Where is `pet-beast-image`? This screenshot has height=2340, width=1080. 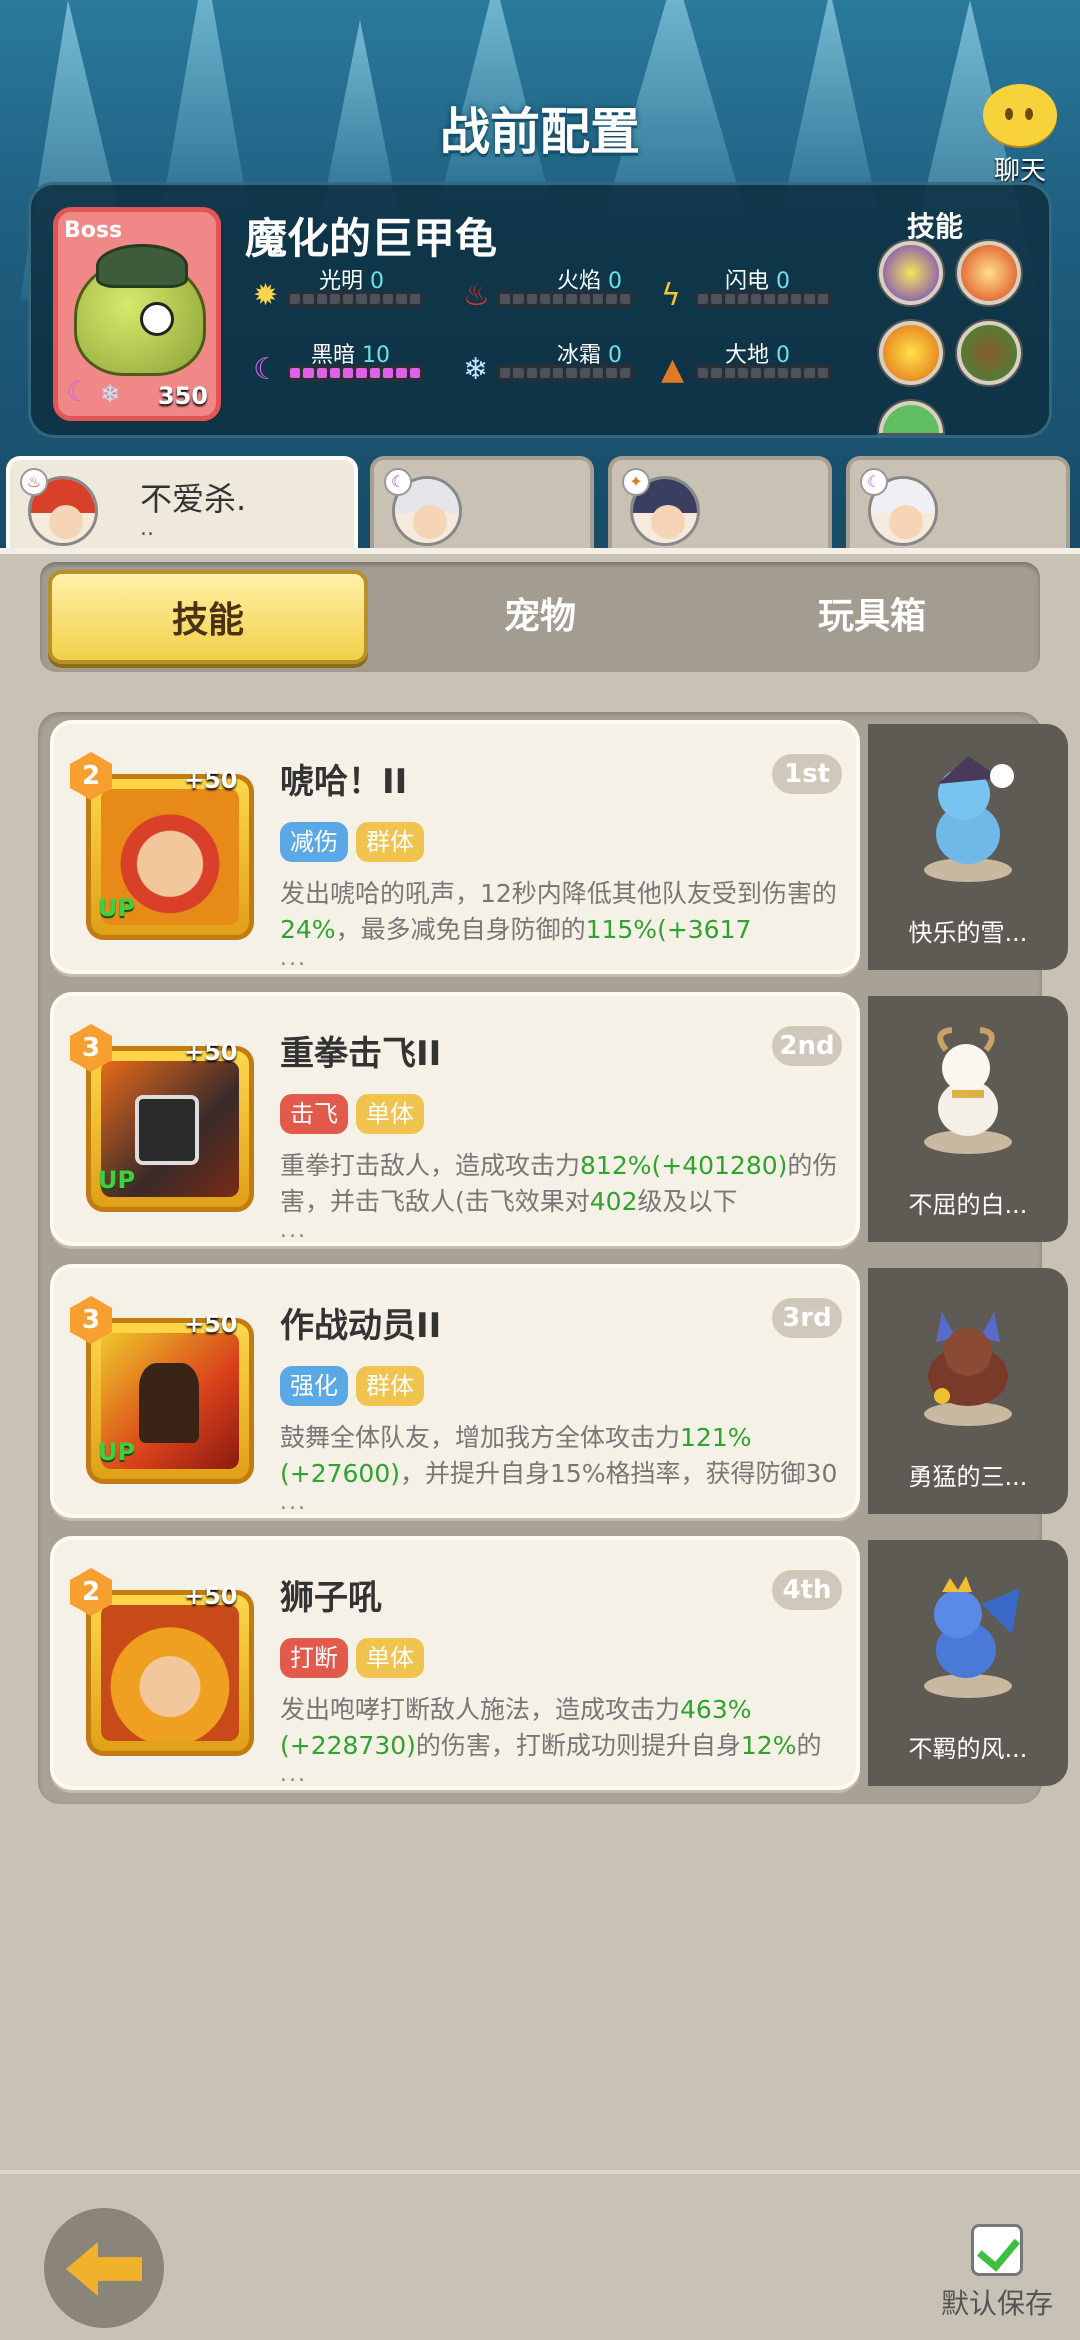
pet-beast-image is located at coordinates (968, 1369).